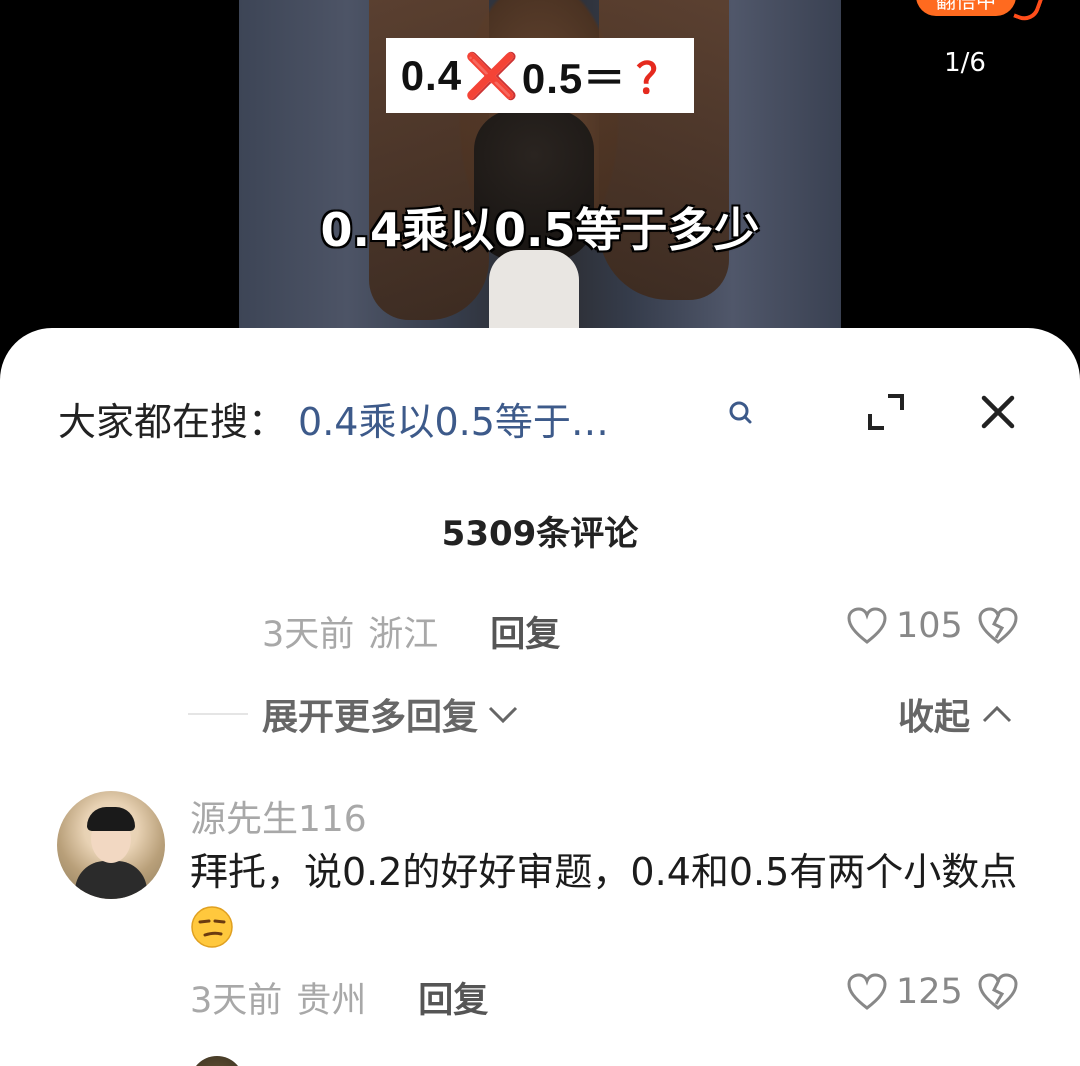  Describe the element at coordinates (403, 635) in the screenshot. I see `comment-location: 浙江` at that location.